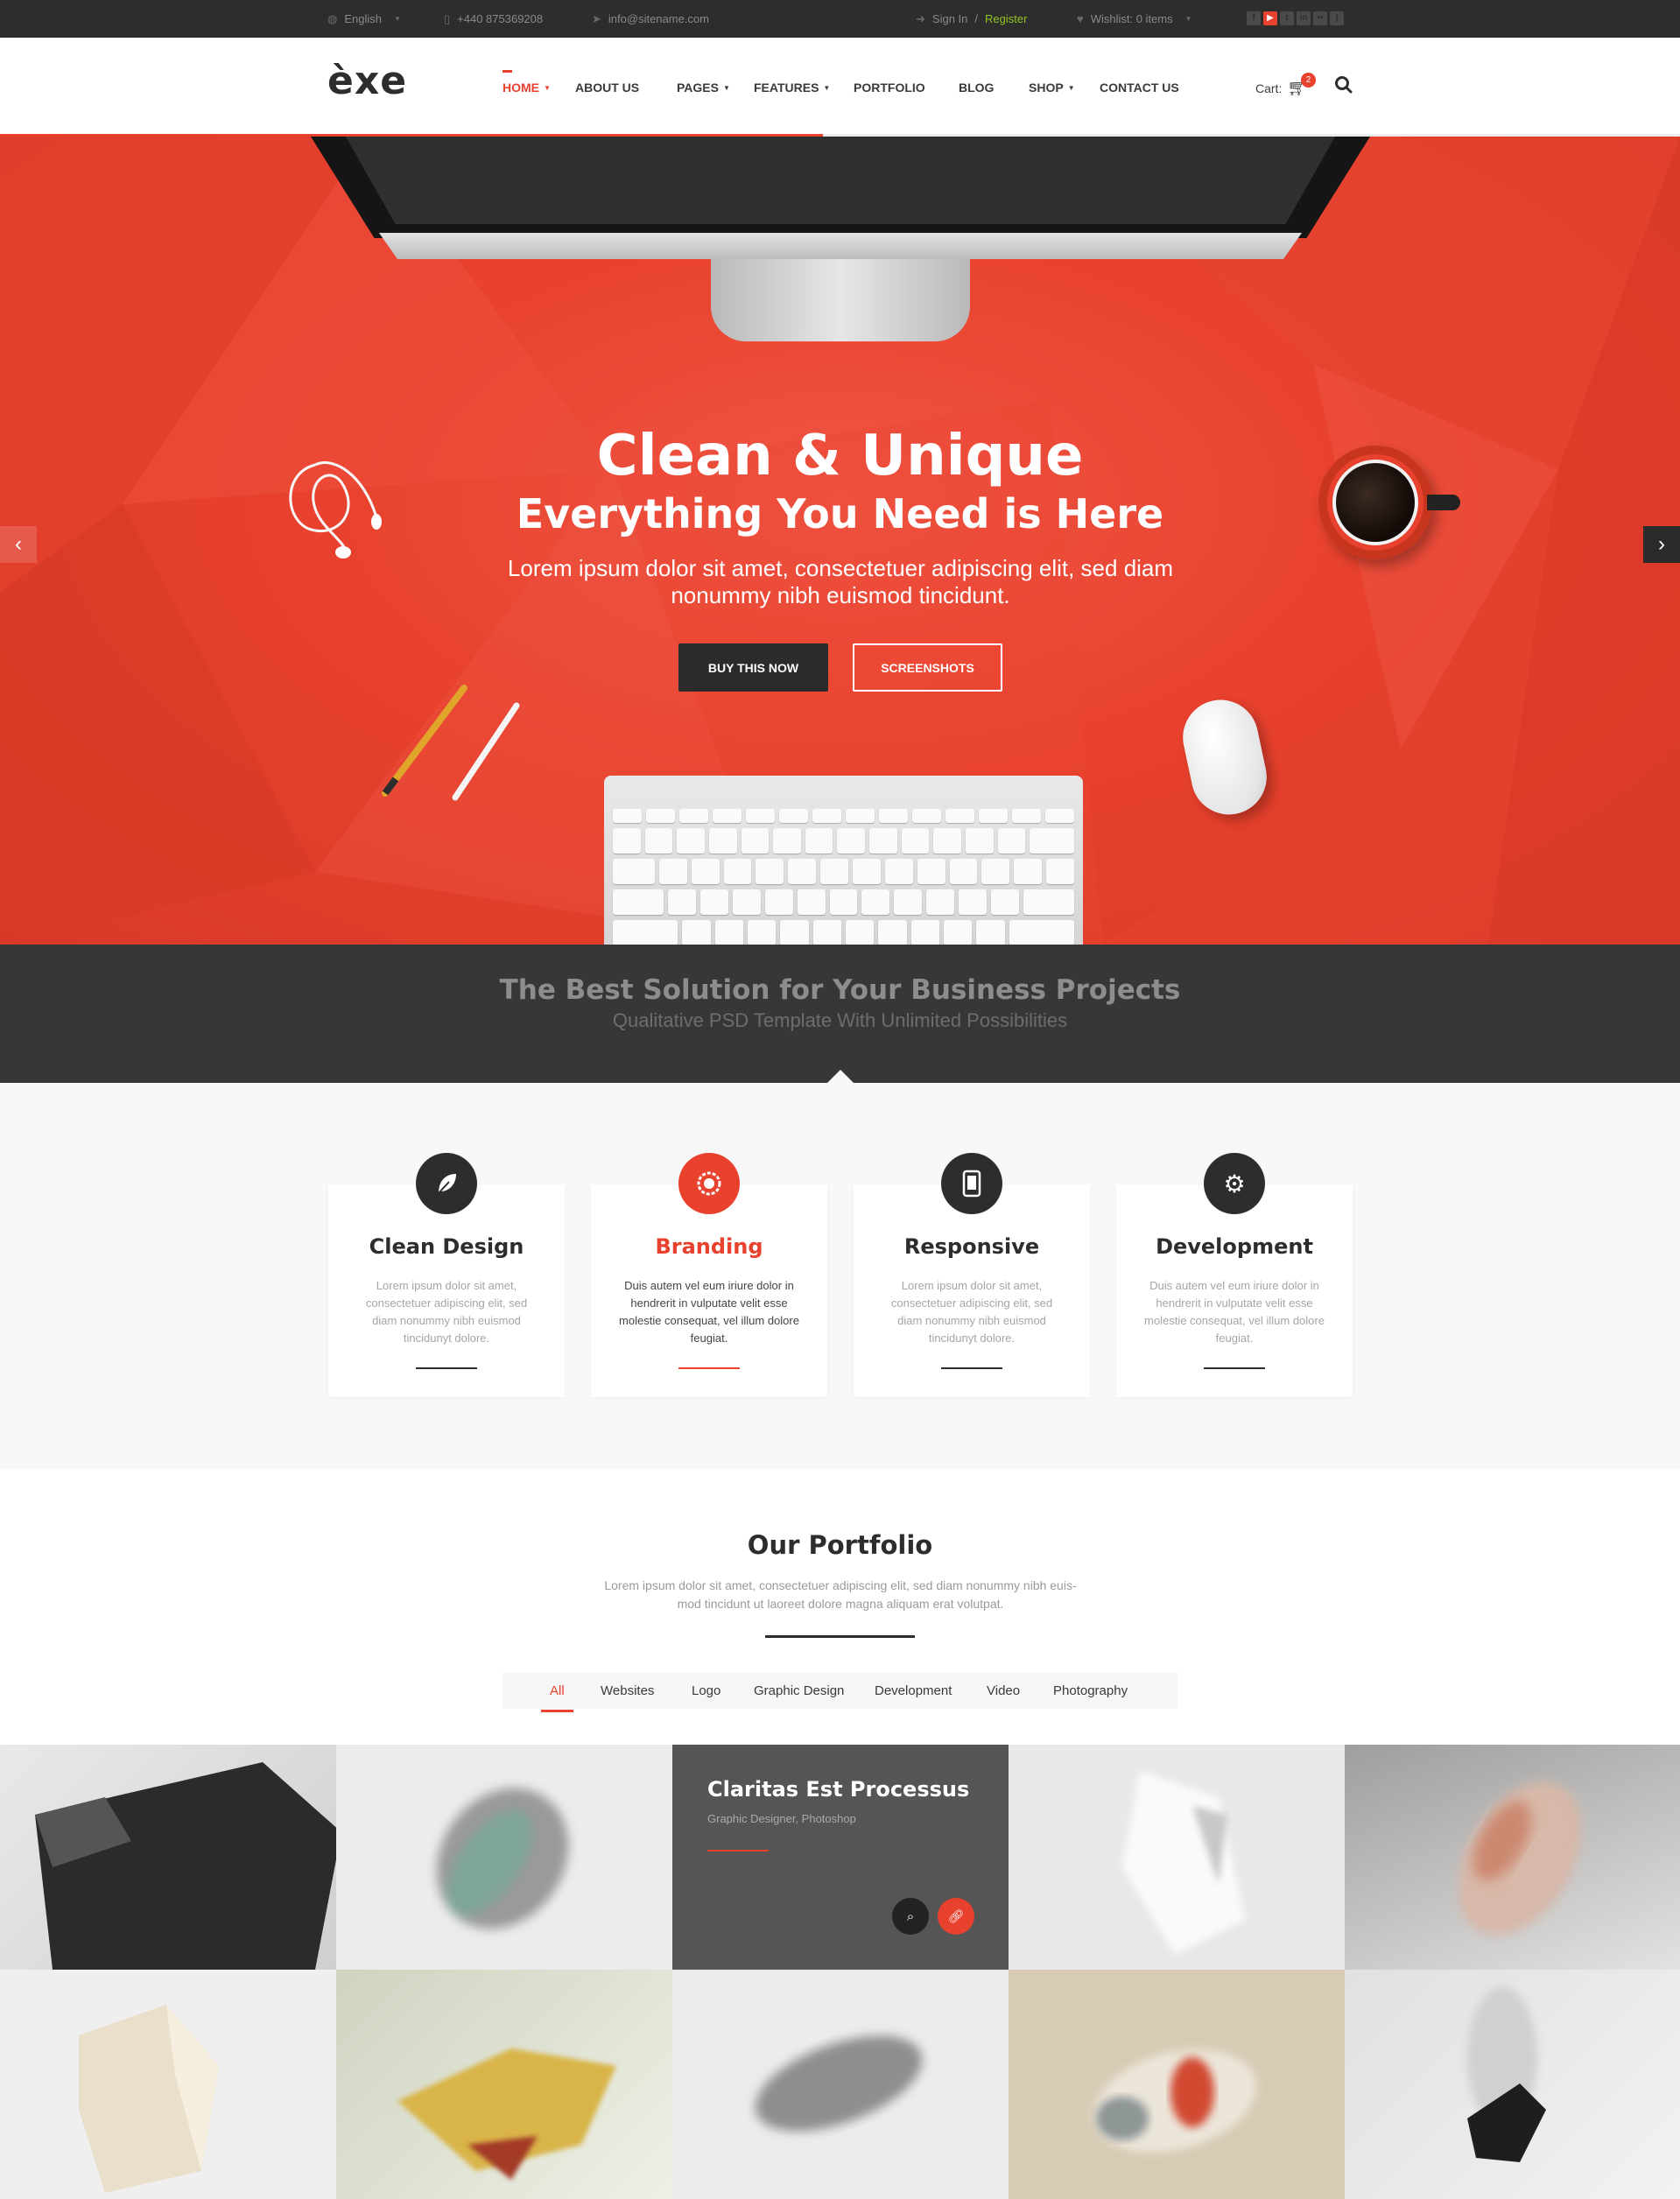 The height and width of the screenshot is (2199, 1680). I want to click on nav-portfolio-label: PORTFOLIO, so click(889, 88).